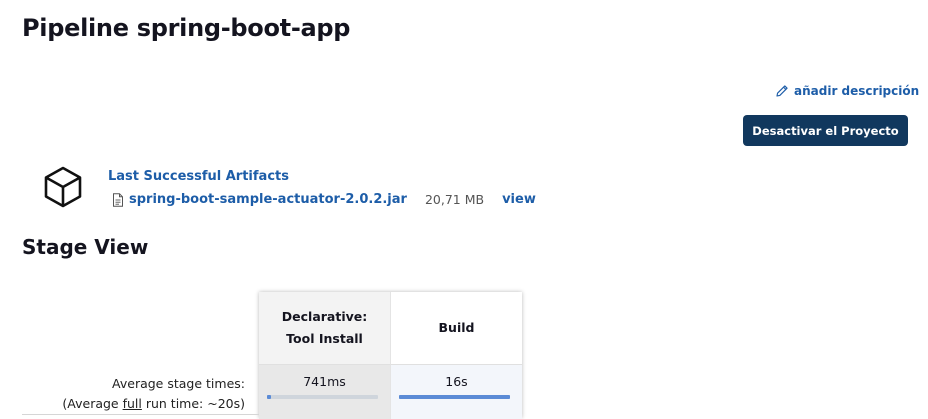  Describe the element at coordinates (324, 381) in the screenshot. I see `stage-avg-time: 741ms` at that location.